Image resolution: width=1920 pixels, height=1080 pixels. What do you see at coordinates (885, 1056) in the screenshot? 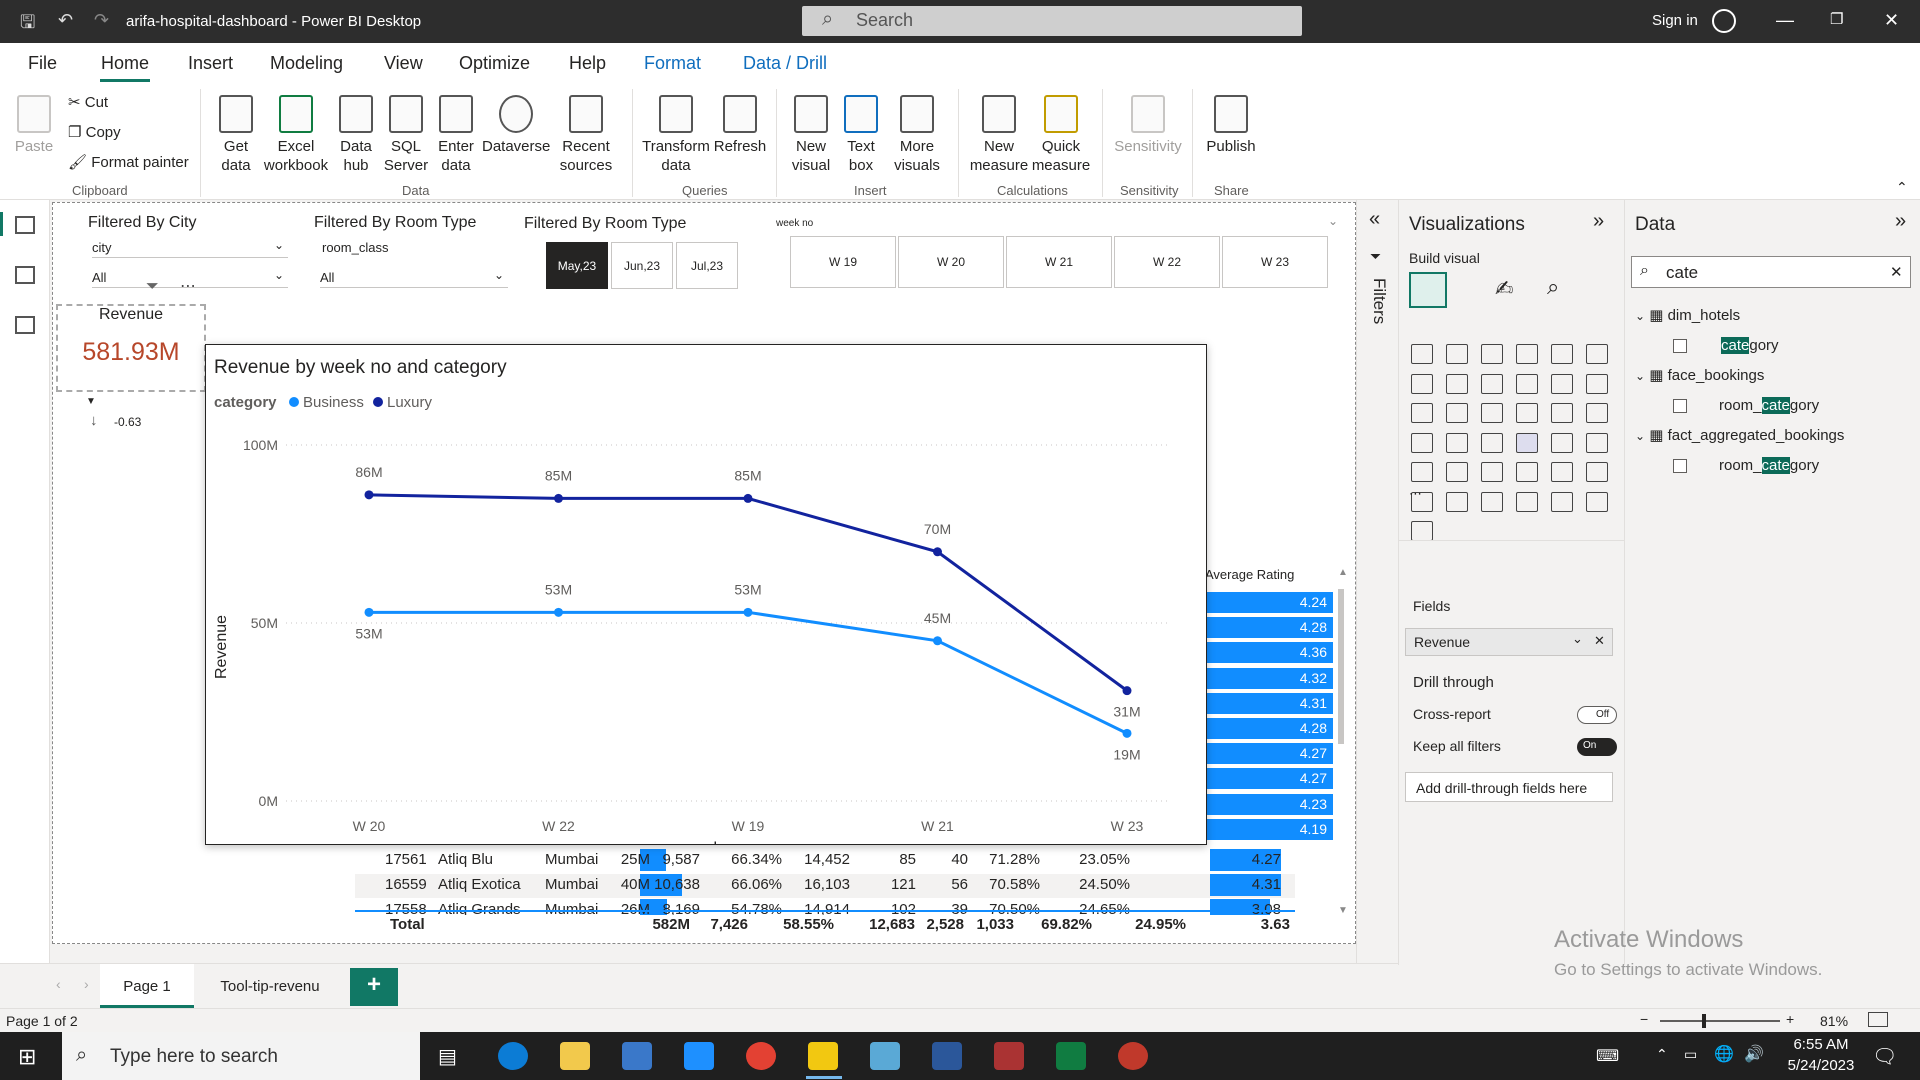
I see `app-icon` at bounding box center [885, 1056].